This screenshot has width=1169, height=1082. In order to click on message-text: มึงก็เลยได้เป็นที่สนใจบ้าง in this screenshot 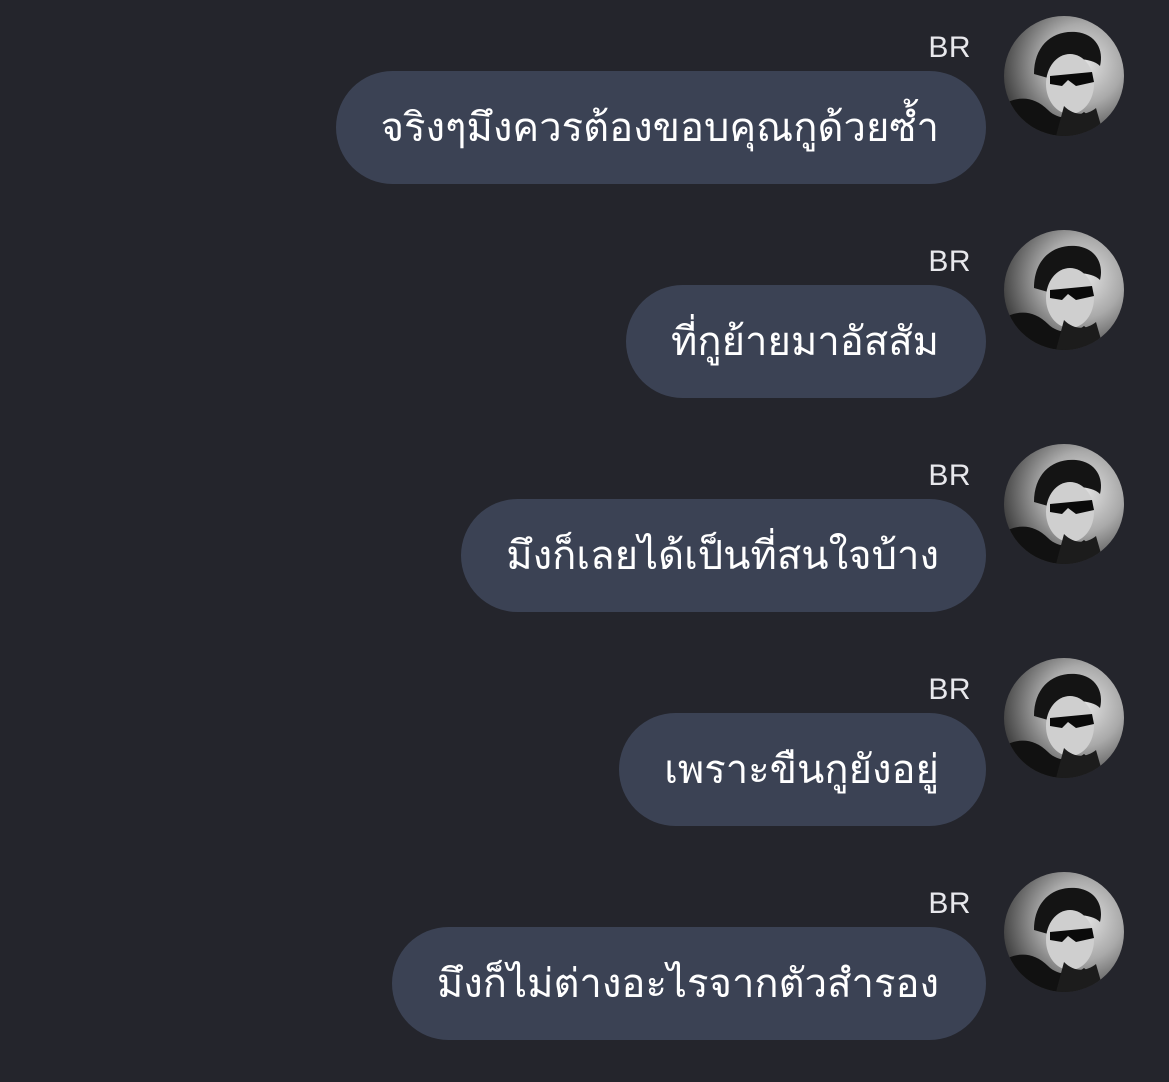, I will do `click(722, 555)`.